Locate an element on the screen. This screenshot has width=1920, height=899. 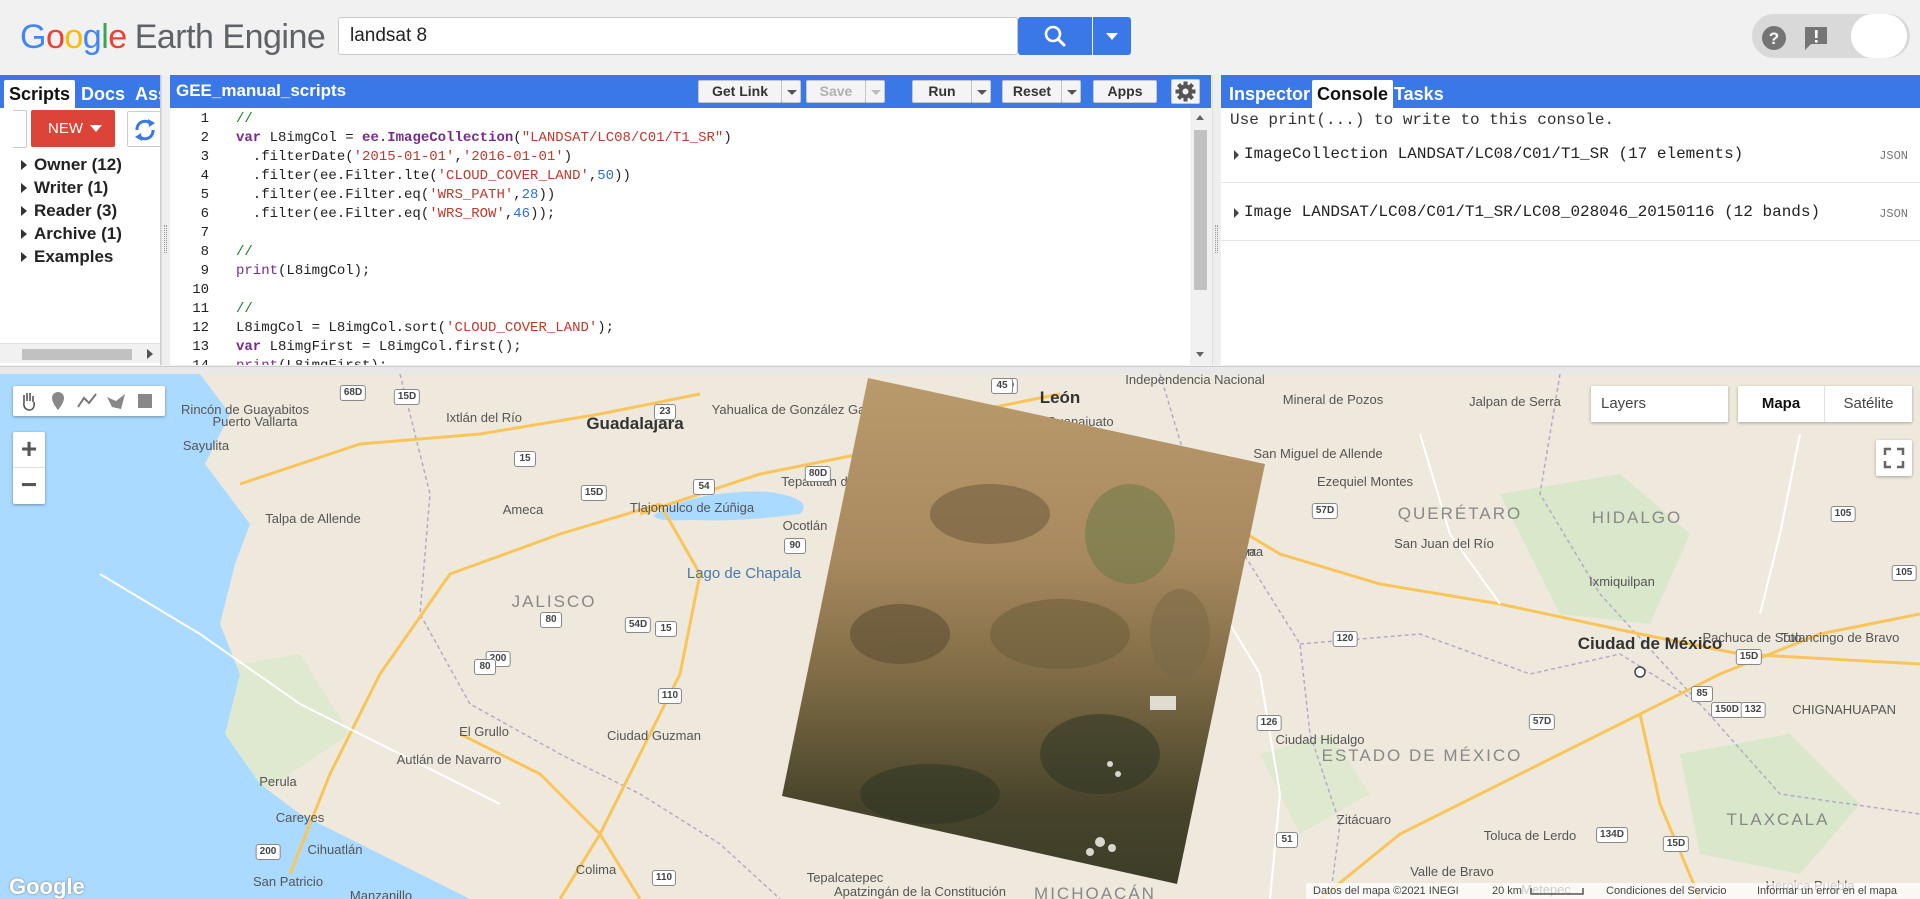
script-title: GEE_manual_scripts is located at coordinates (261, 90).